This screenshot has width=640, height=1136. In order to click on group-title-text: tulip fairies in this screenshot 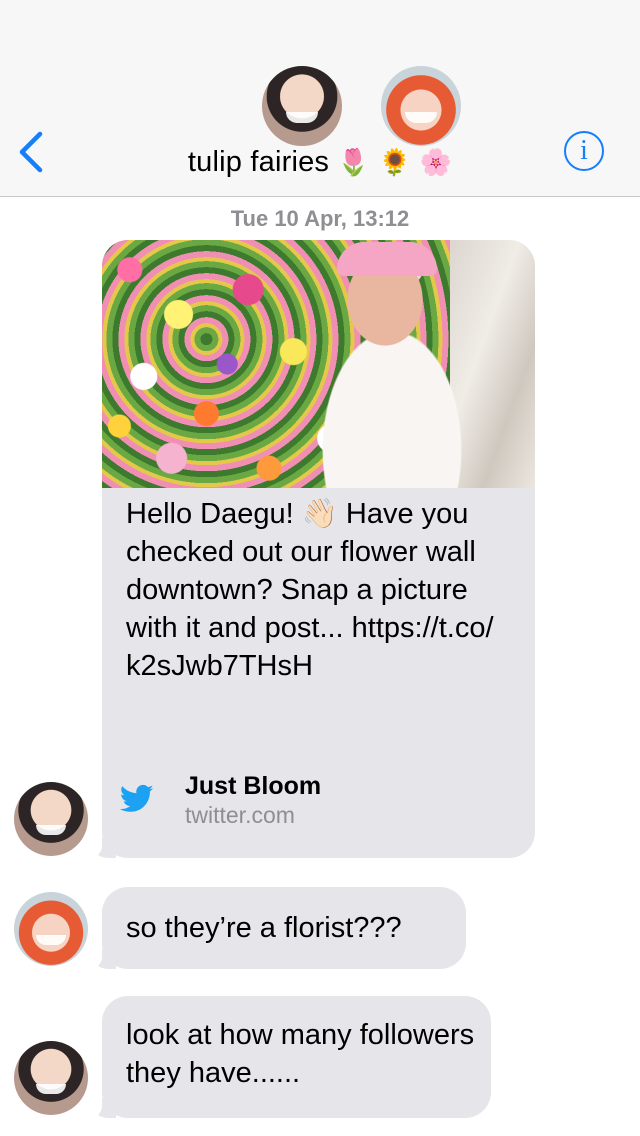, I will do `click(258, 162)`.